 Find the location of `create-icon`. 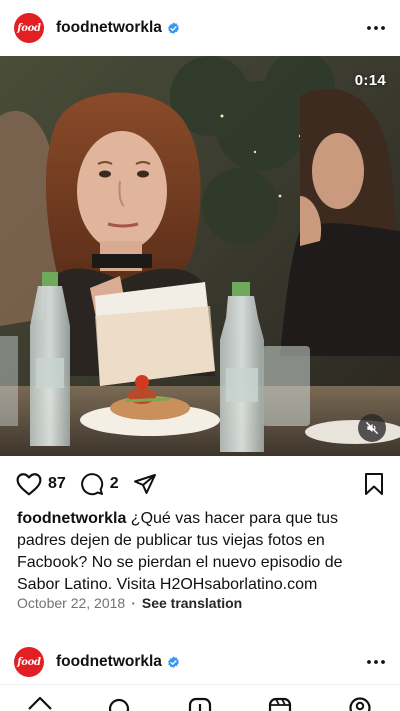

create-icon is located at coordinates (200, 704).